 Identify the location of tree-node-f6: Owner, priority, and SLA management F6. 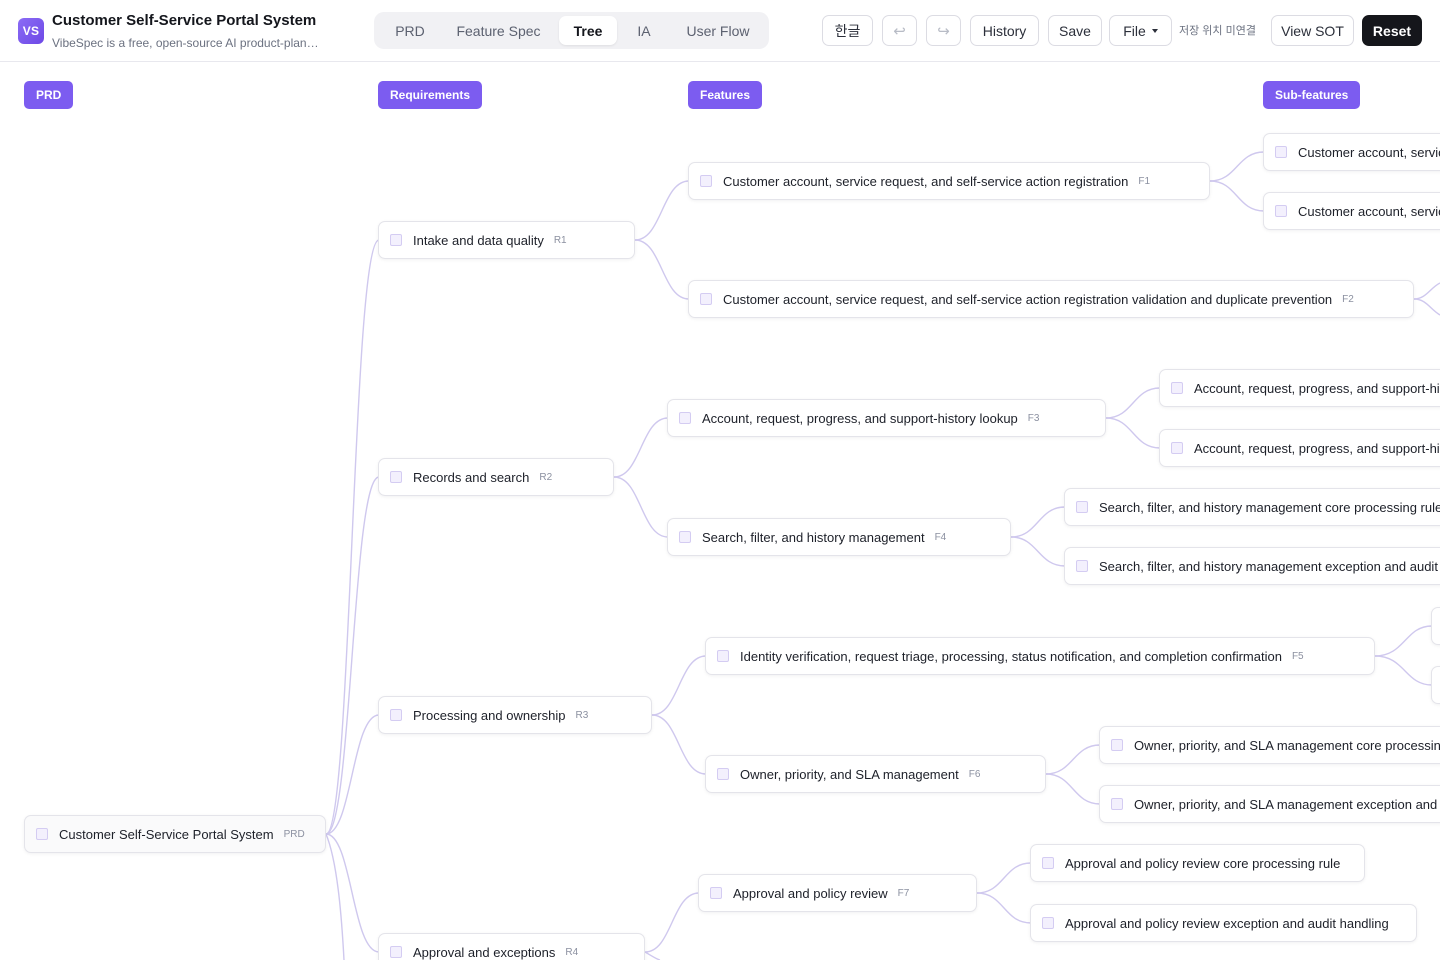
(875, 774).